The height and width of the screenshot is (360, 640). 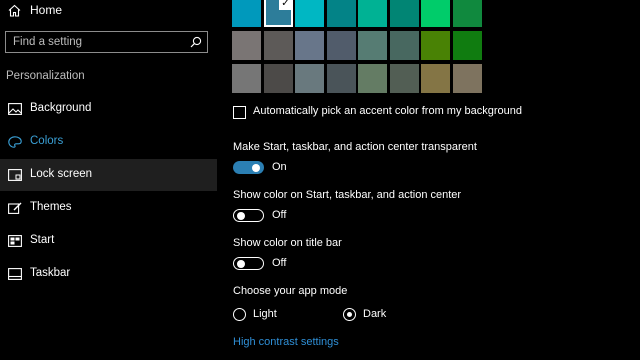 What do you see at coordinates (248, 263) in the screenshot?
I see `show-color-title-toggle` at bounding box center [248, 263].